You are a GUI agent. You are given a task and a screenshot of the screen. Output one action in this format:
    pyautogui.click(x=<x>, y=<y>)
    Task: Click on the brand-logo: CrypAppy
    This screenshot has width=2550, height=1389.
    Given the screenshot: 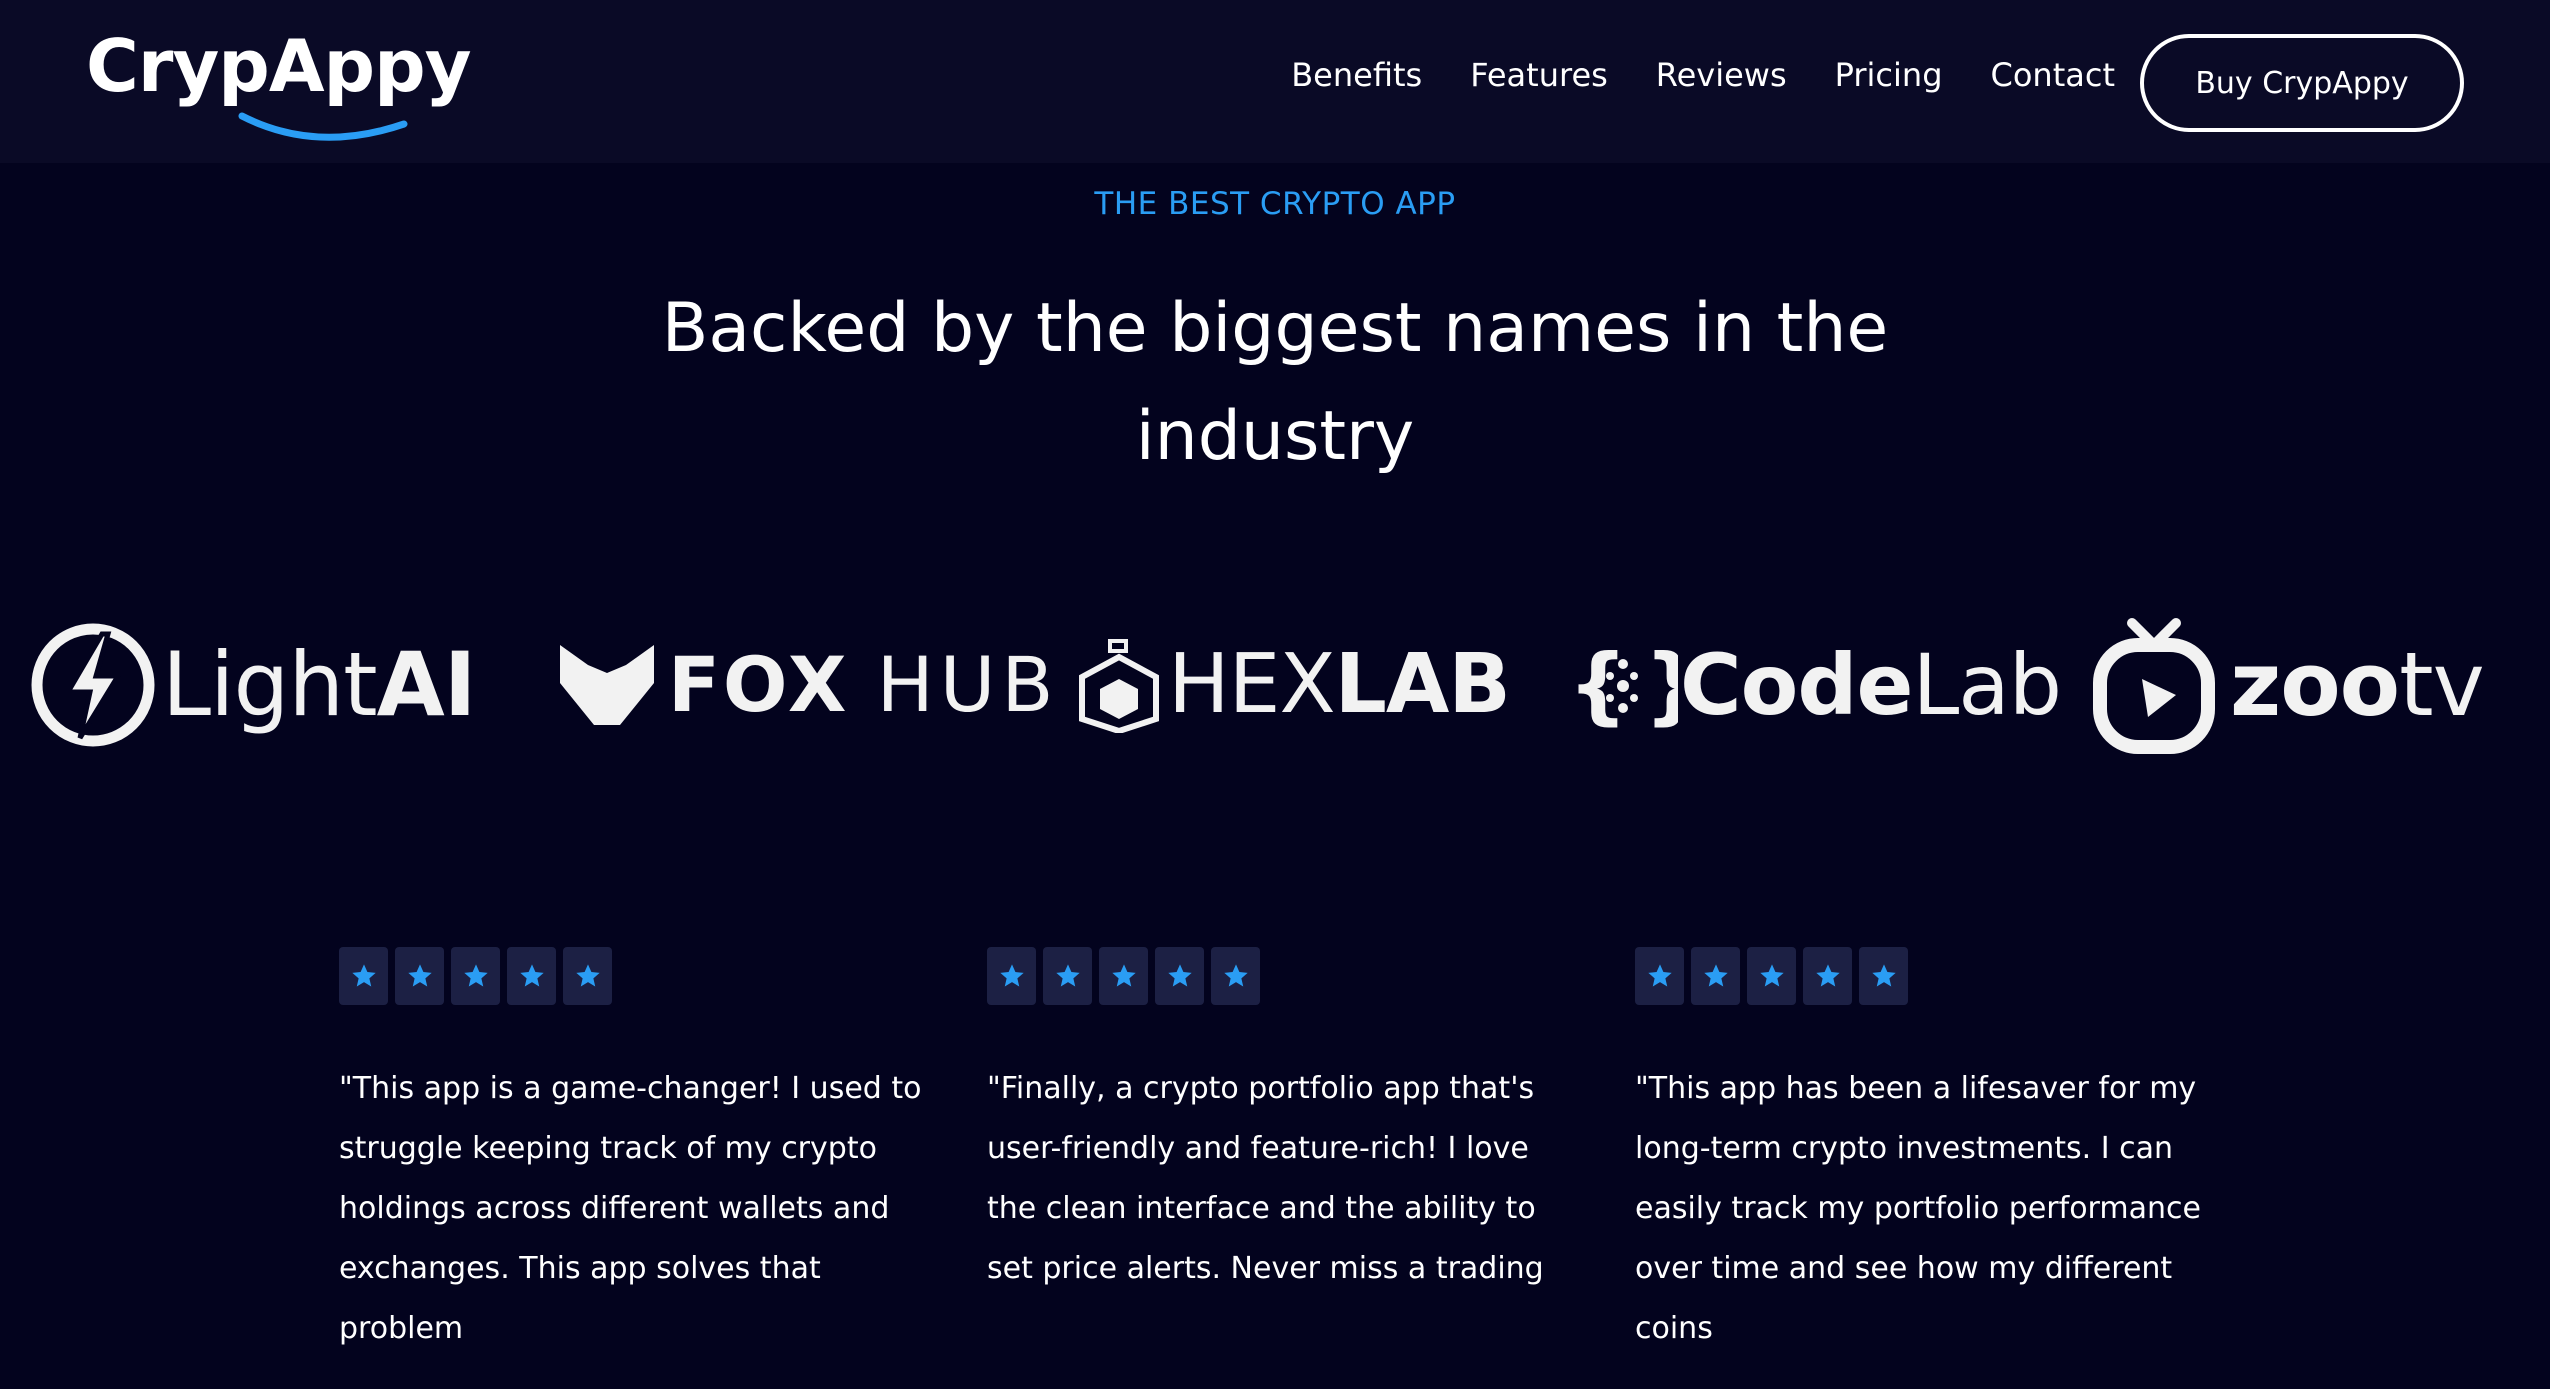 What is the action you would take?
    pyautogui.click(x=279, y=80)
    